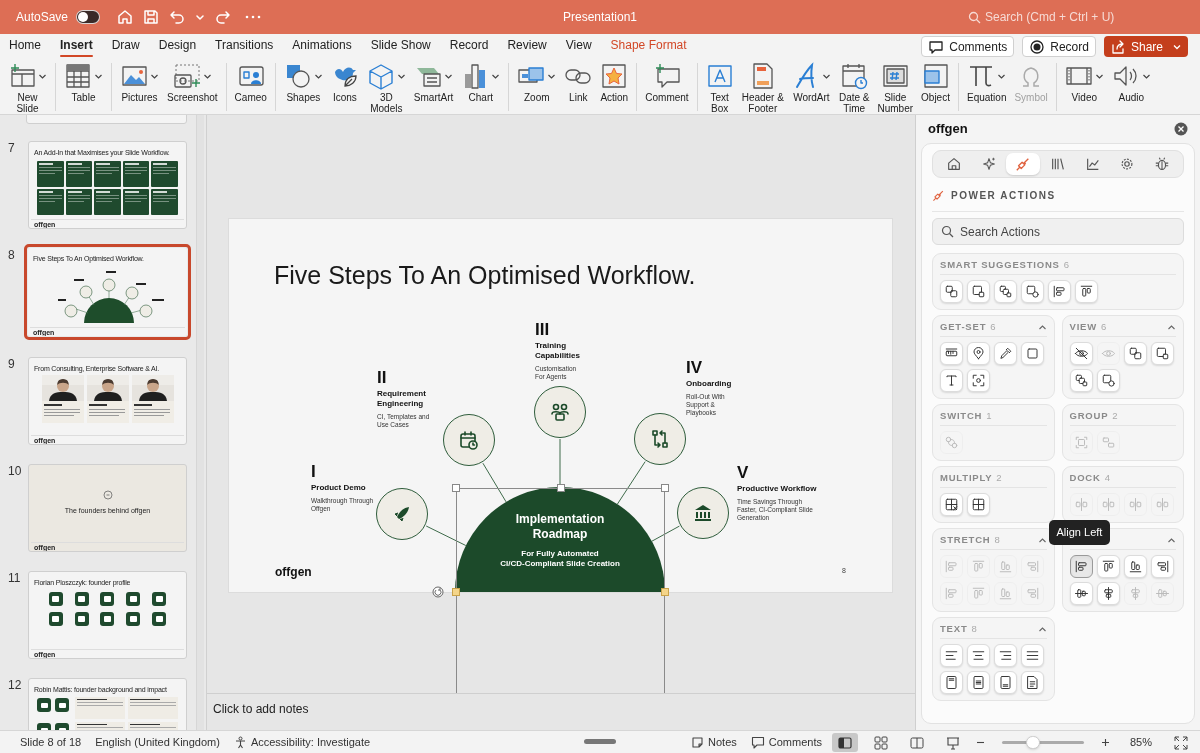 The image size is (1200, 753). I want to click on slide-number: 11, so click(14, 578).